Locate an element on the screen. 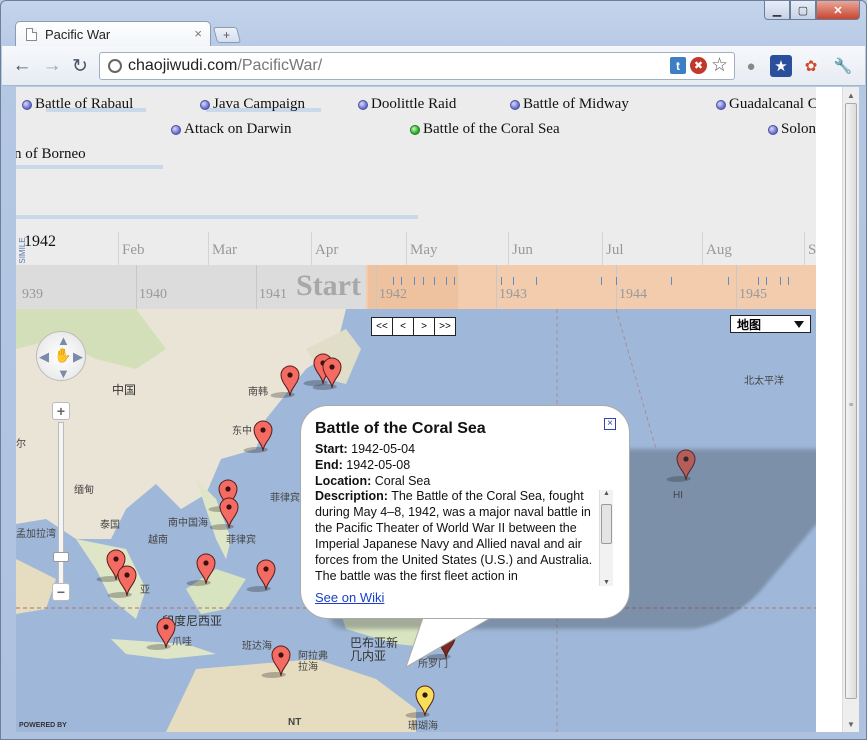  map-type-select: 地图 is located at coordinates (770, 324).